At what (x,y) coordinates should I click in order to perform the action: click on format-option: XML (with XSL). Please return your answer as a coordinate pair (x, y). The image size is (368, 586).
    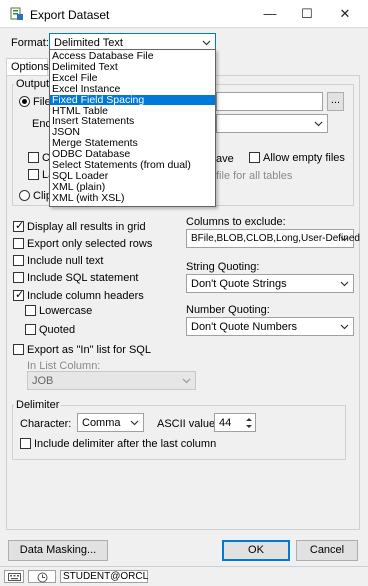
    Looking at the image, I should click on (132, 198).